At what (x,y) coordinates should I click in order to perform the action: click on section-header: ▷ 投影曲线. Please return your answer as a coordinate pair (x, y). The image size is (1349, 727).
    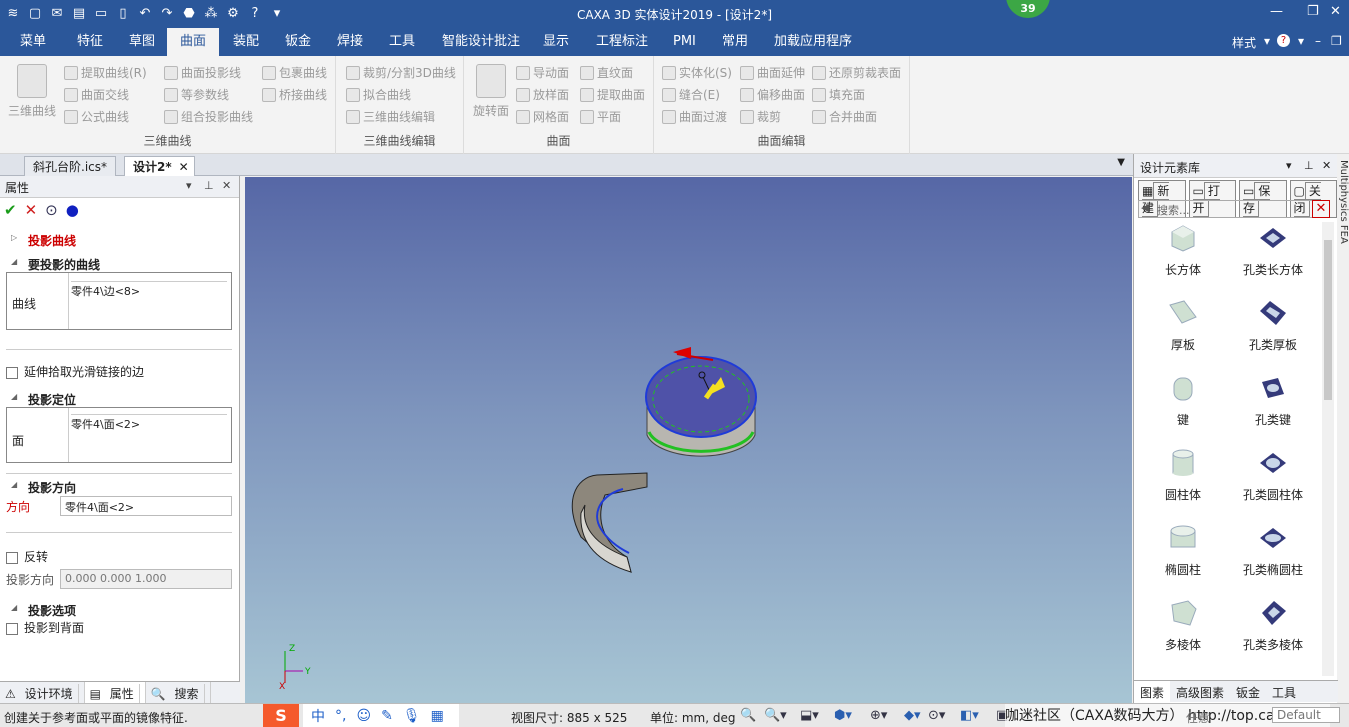
    Looking at the image, I should click on (120, 240).